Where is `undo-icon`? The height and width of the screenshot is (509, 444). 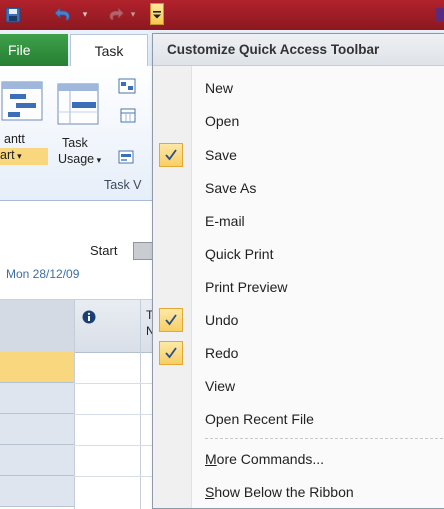 undo-icon is located at coordinates (65, 15).